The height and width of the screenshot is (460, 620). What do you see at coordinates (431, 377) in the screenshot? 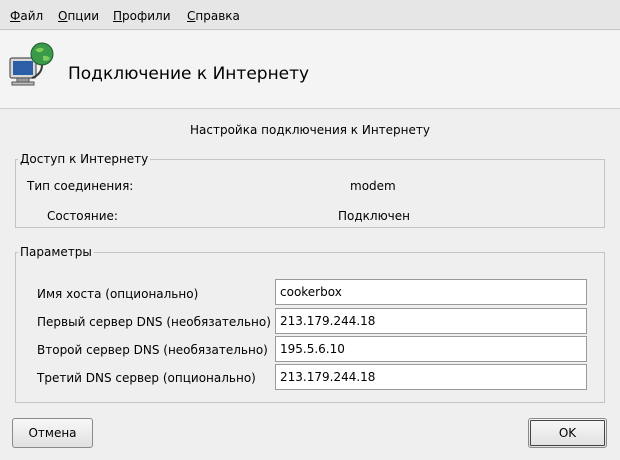
I see `dns3-input` at bounding box center [431, 377].